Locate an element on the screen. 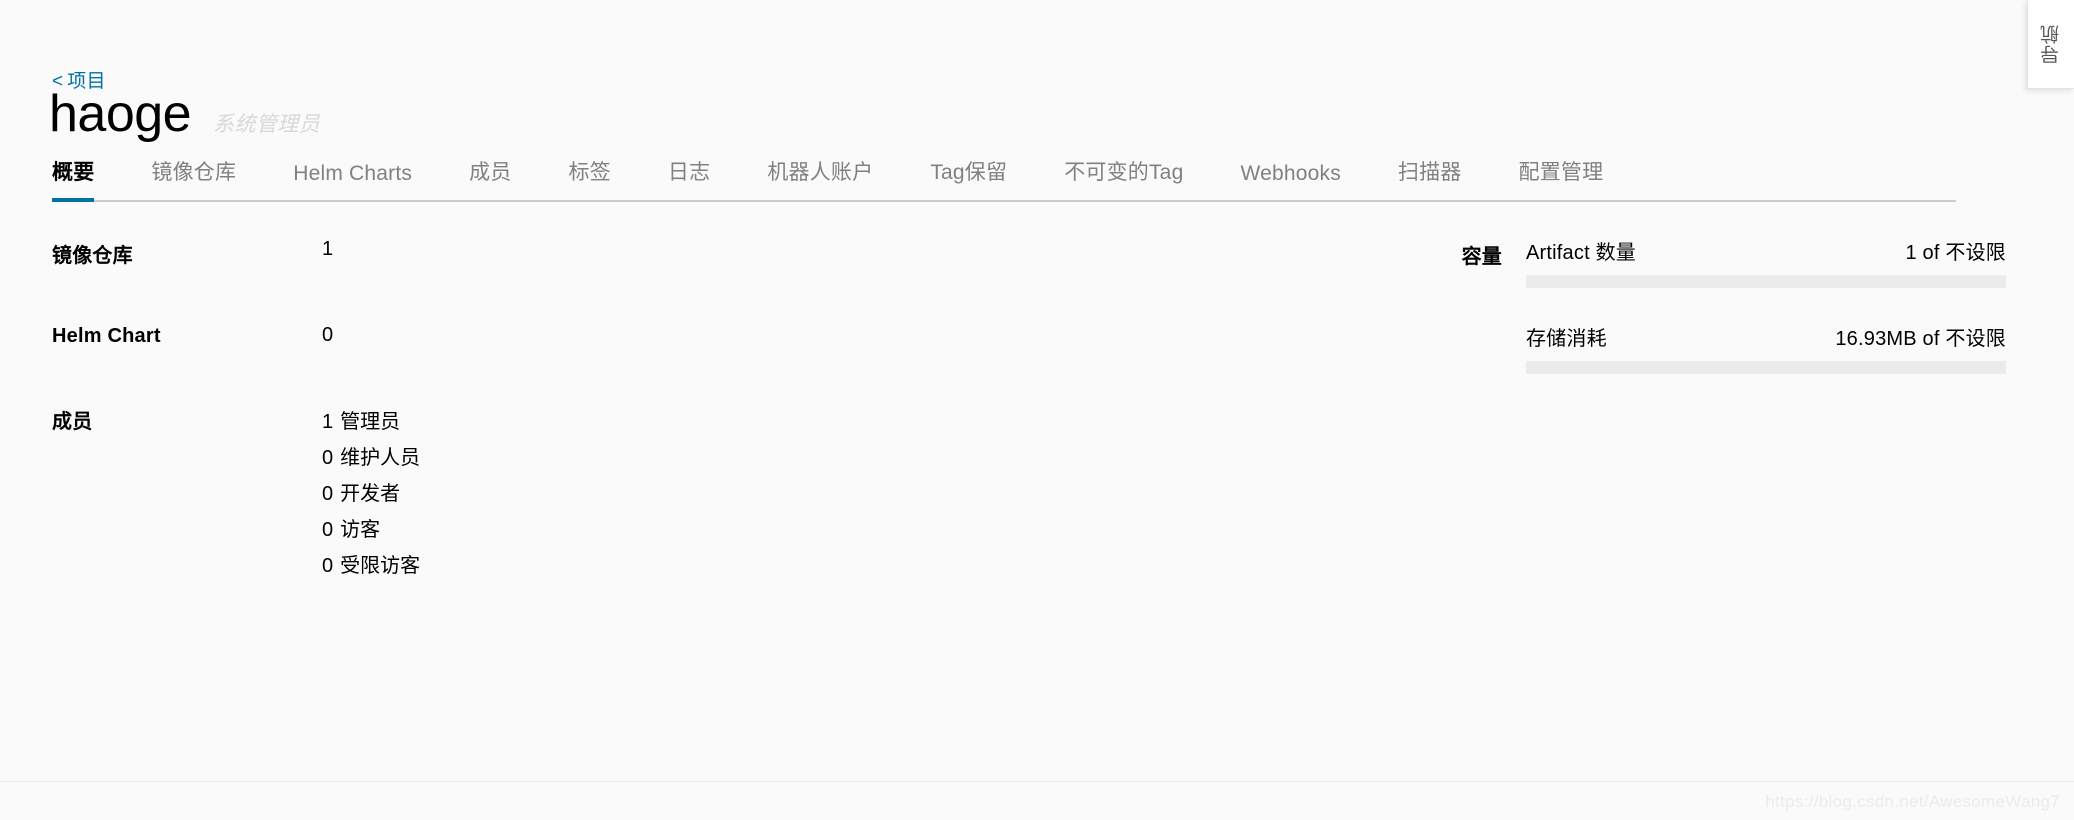 This screenshot has height=820, width=2074. tab-label: 不可变的Tag is located at coordinates (1124, 172).